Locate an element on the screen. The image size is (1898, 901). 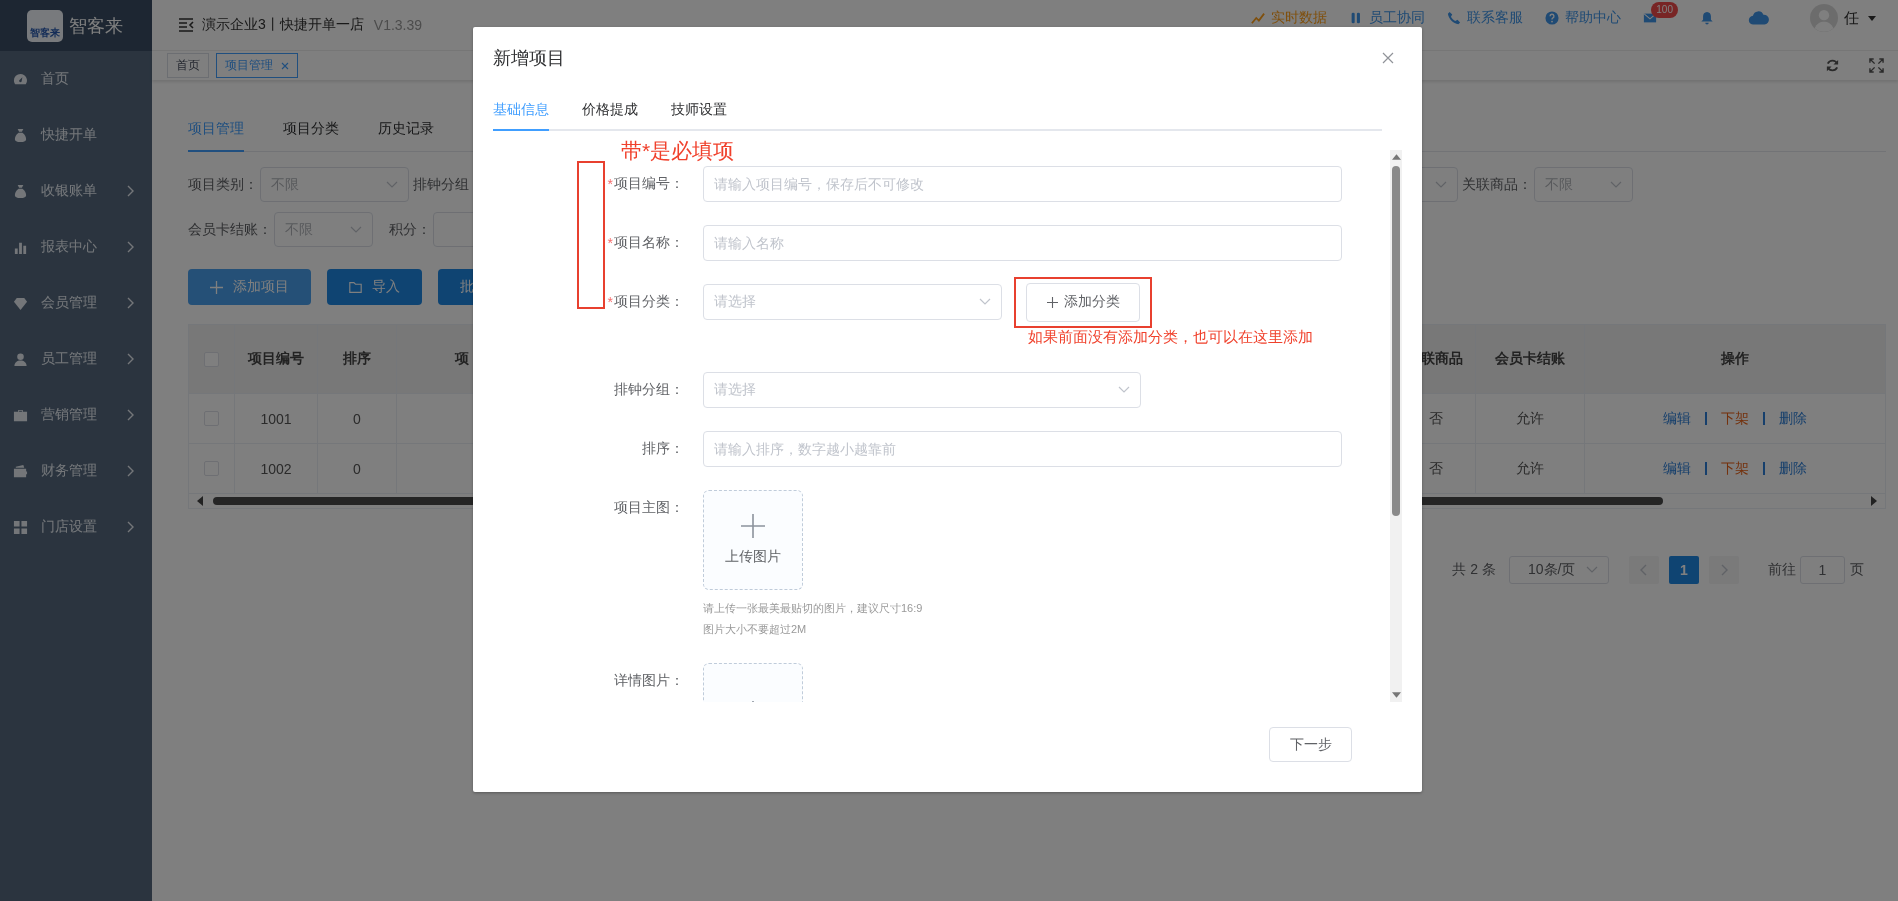
action-button: 导入 is located at coordinates (374, 287).